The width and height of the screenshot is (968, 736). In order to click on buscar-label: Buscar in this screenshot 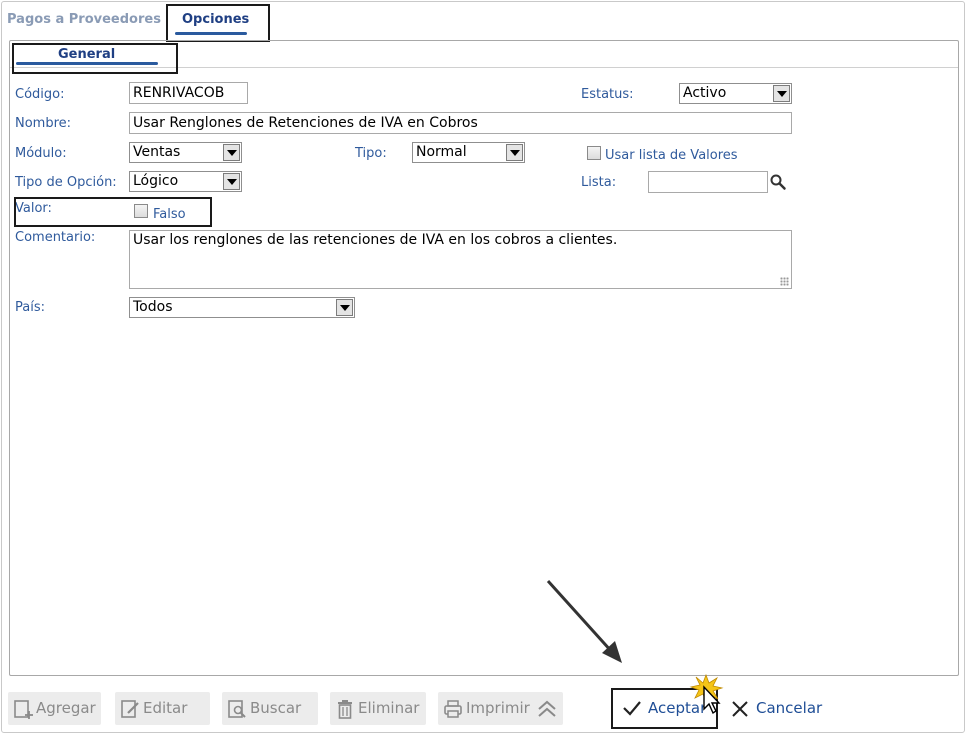, I will do `click(276, 708)`.